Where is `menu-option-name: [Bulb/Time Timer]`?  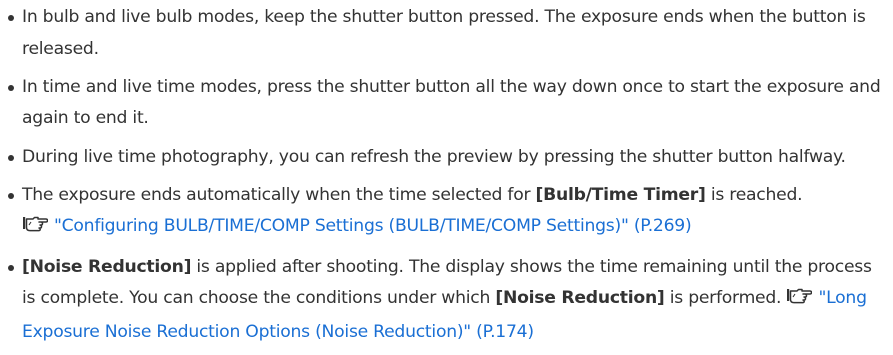
menu-option-name: [Bulb/Time Timer] is located at coordinates (620, 194).